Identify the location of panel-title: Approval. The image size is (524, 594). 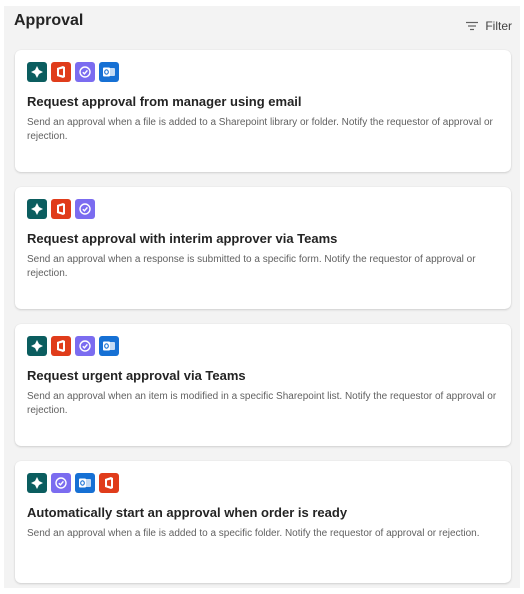
(49, 20).